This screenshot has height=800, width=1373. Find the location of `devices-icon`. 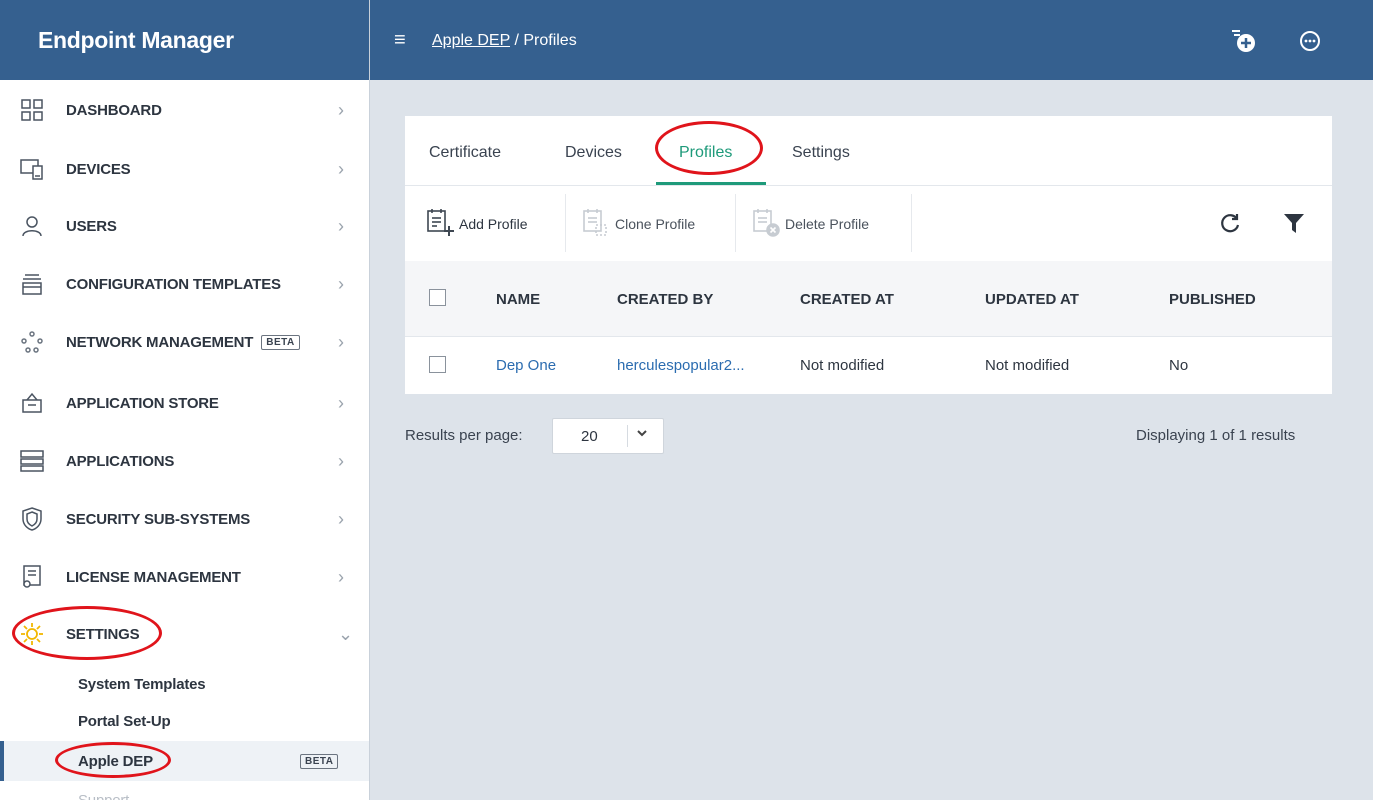

devices-icon is located at coordinates (32, 169).